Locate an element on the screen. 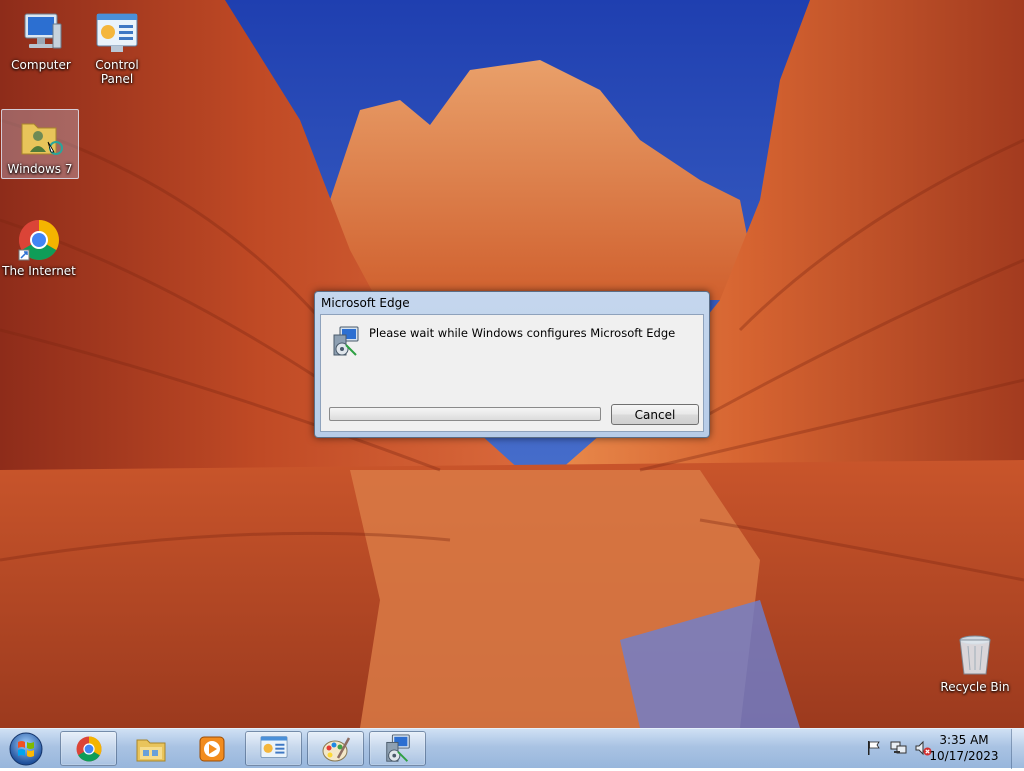 Image resolution: width=1024 pixels, height=771 pixels. show-desktop-button is located at coordinates (1017, 749).